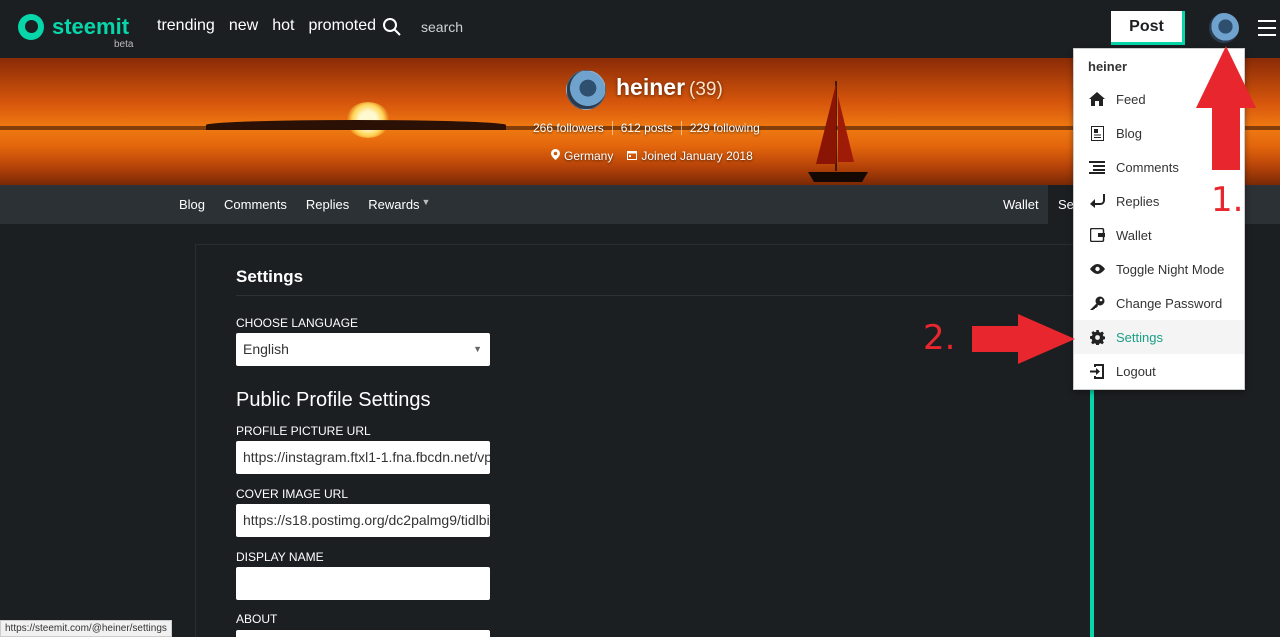 This screenshot has height=637, width=1280. I want to click on post-button: Post, so click(1148, 28).